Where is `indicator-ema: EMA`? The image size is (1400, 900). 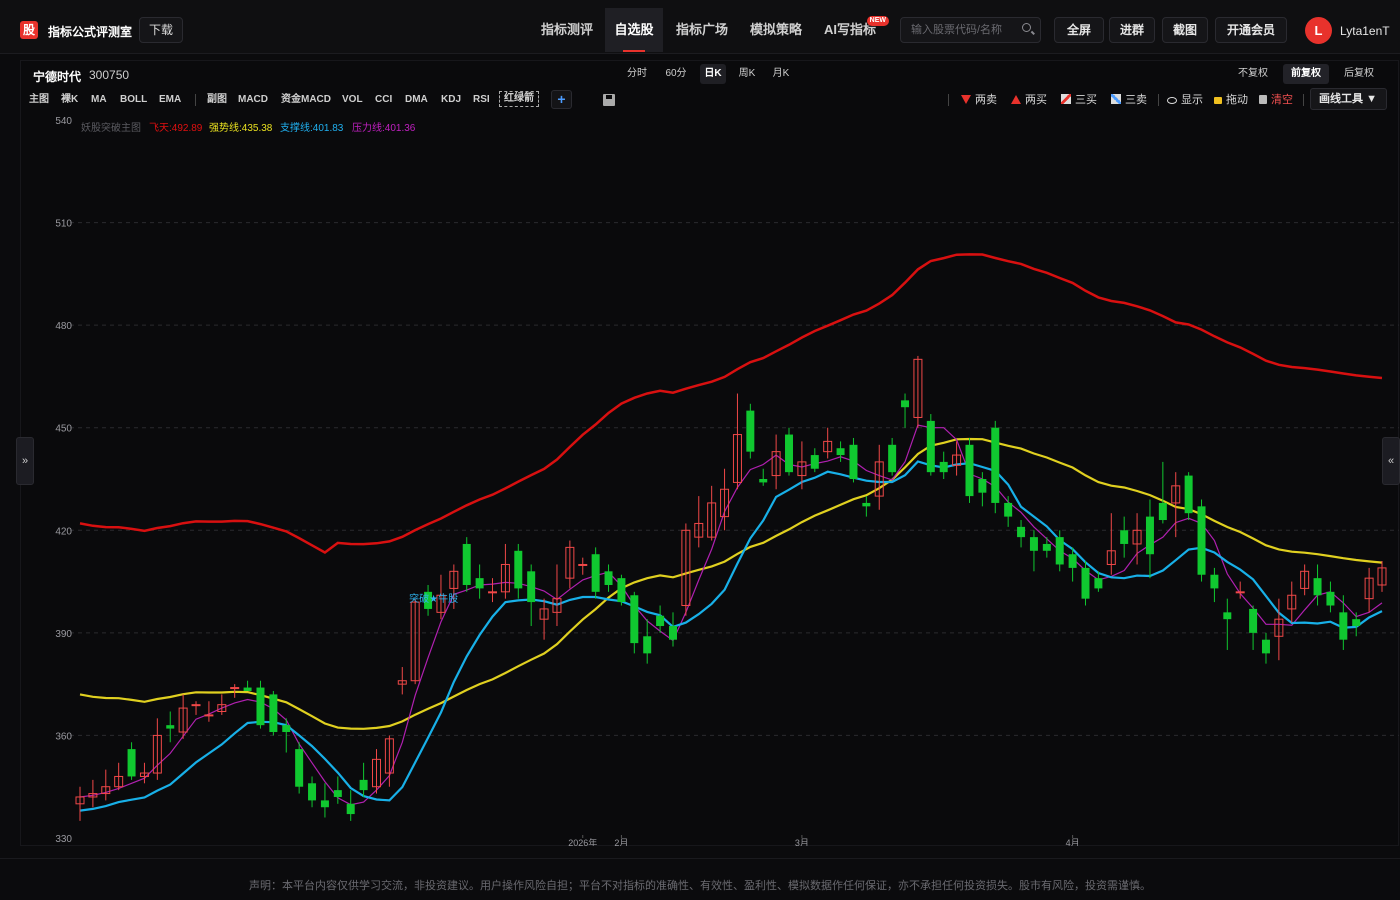 indicator-ema: EMA is located at coordinates (170, 100).